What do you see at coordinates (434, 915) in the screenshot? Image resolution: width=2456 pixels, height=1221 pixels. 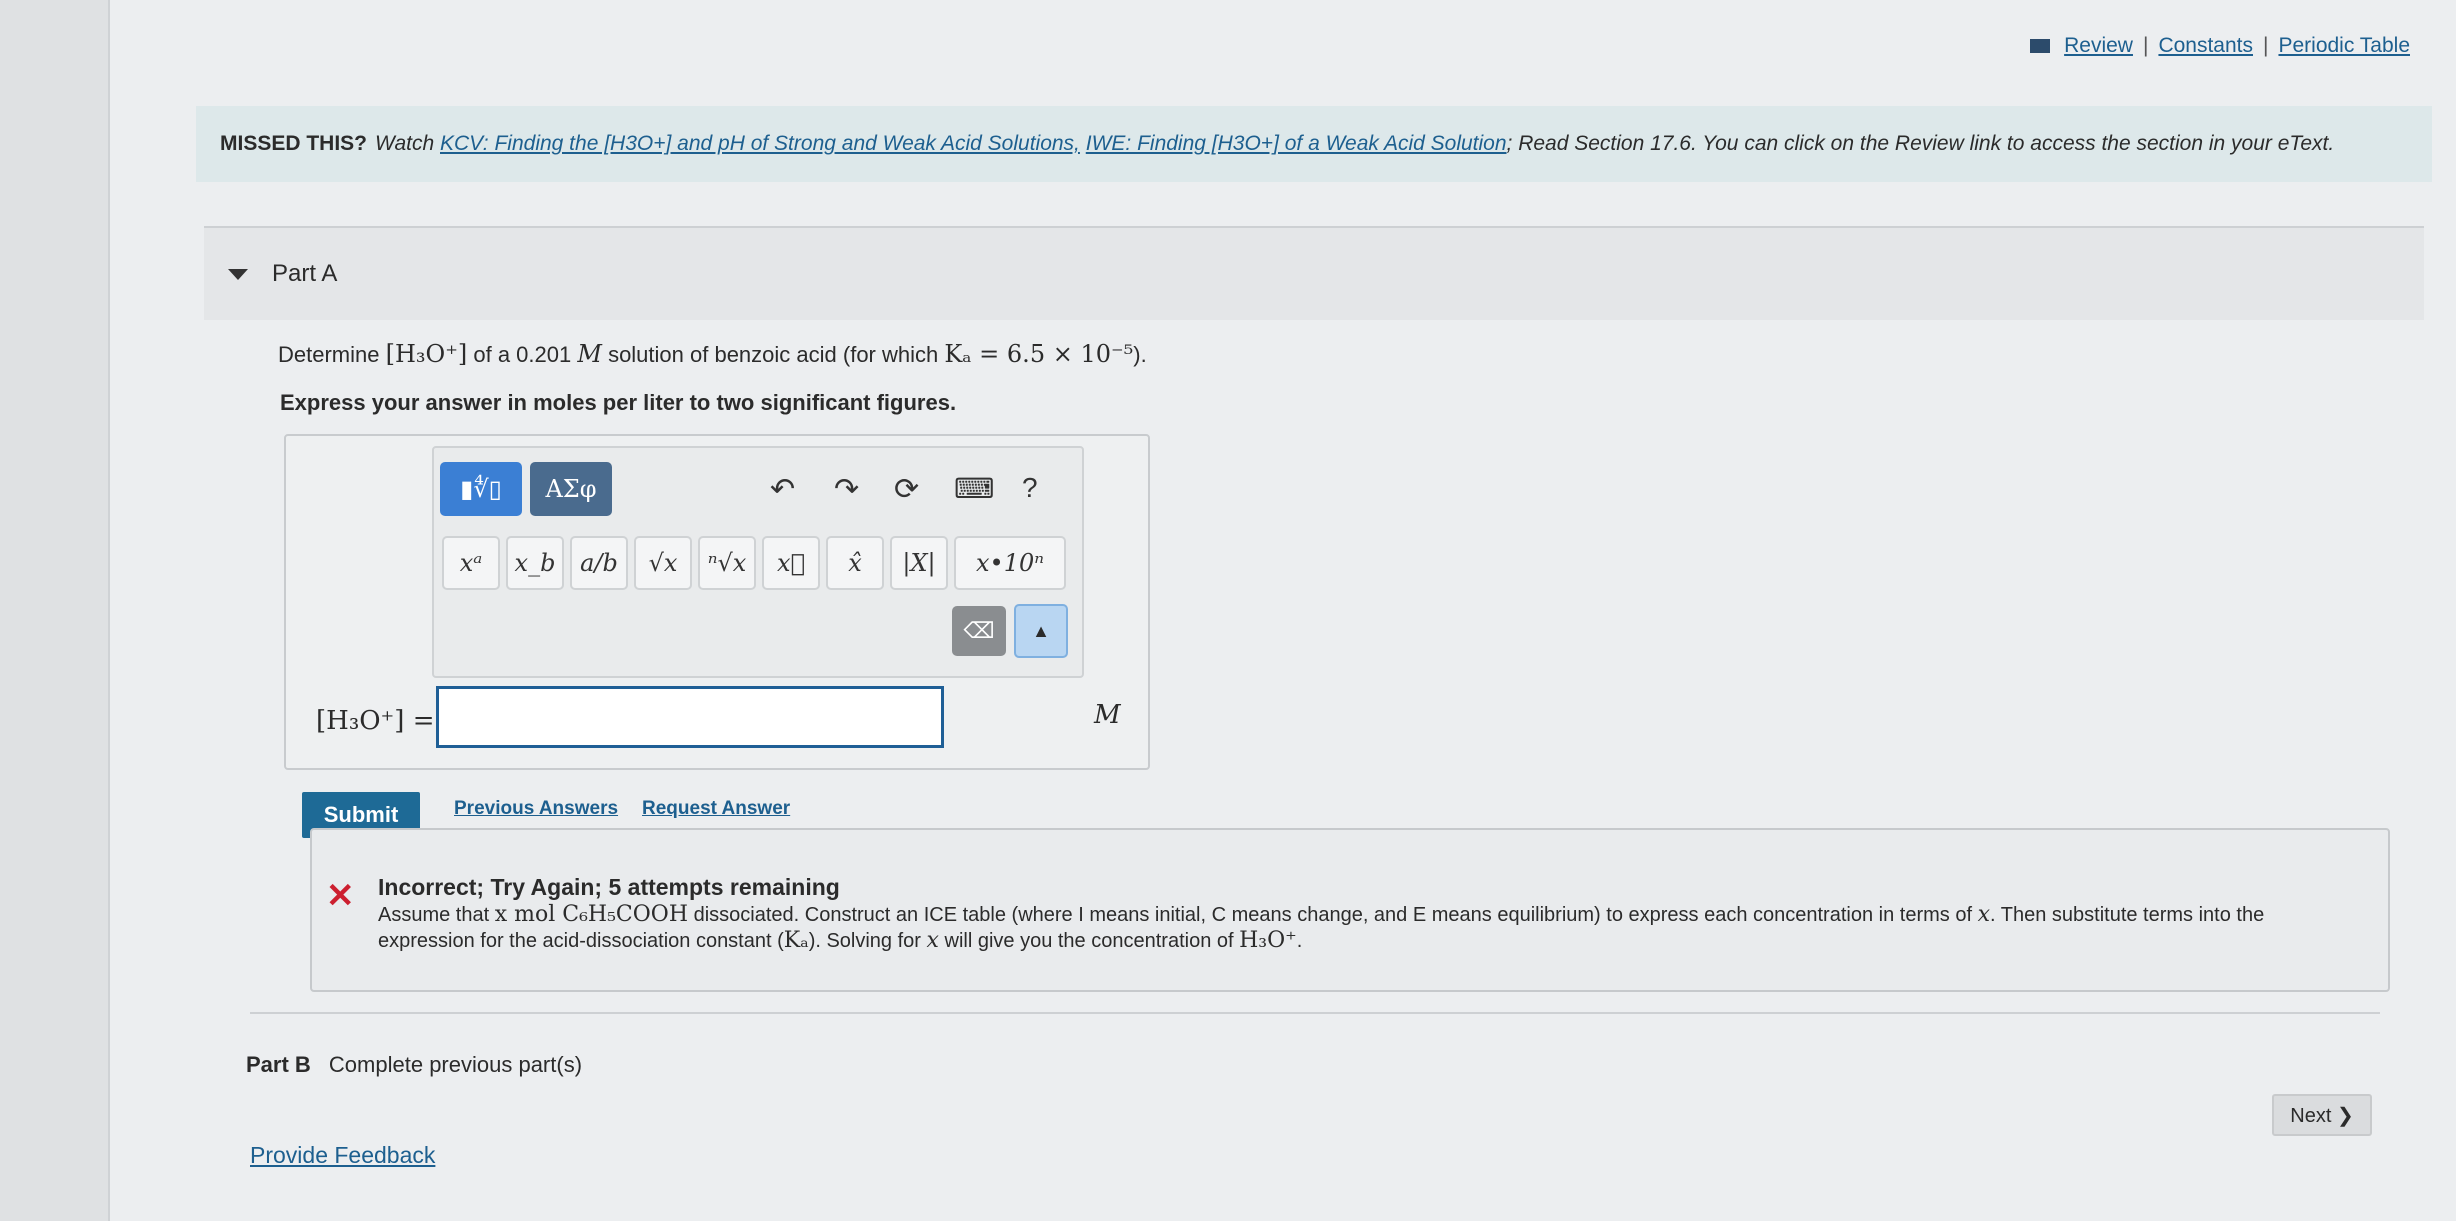 I see `fb-text-part: Assume that` at bounding box center [434, 915].